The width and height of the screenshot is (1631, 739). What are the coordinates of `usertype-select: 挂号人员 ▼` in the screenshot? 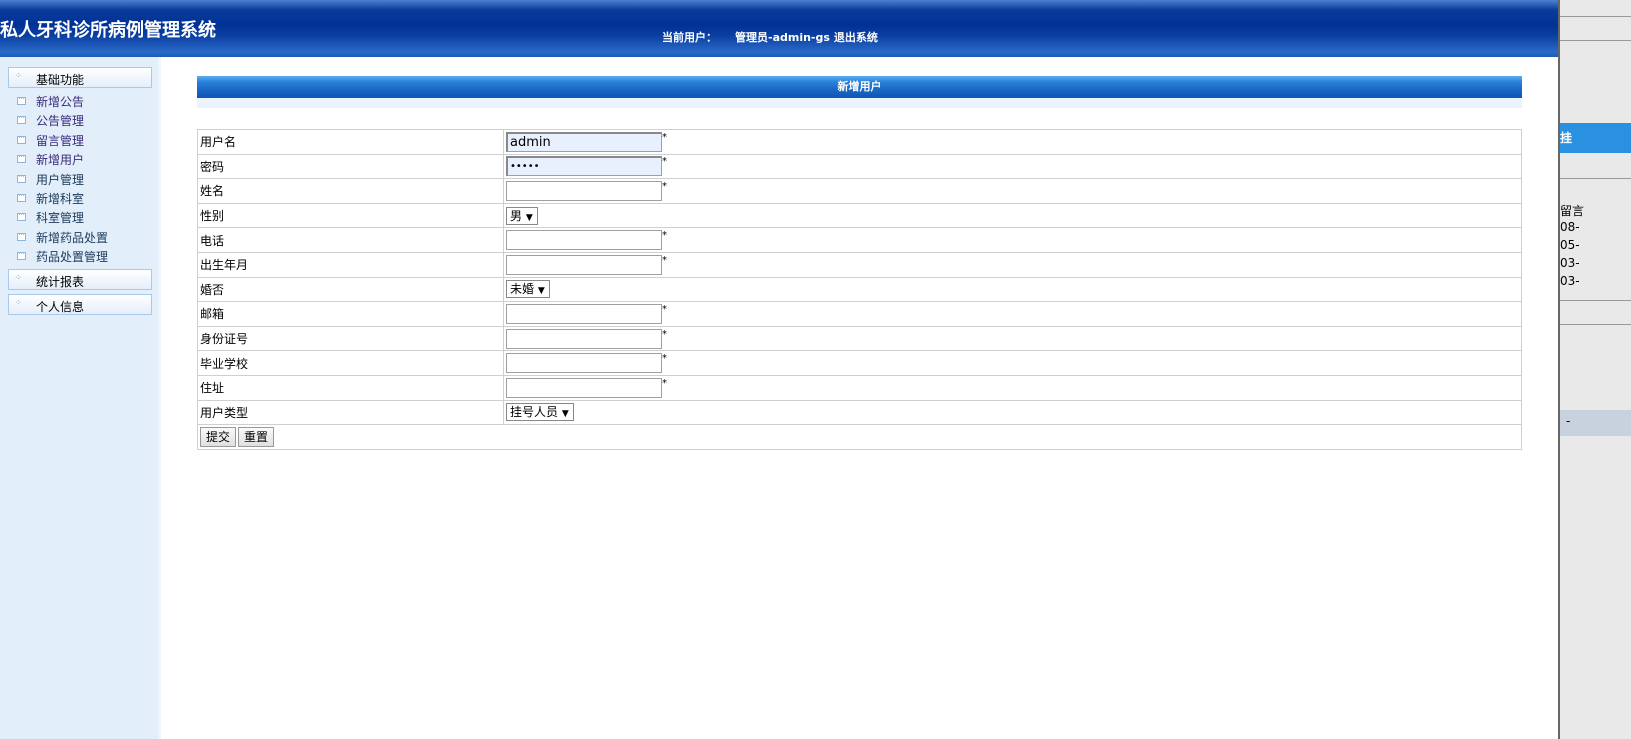 It's located at (540, 412).